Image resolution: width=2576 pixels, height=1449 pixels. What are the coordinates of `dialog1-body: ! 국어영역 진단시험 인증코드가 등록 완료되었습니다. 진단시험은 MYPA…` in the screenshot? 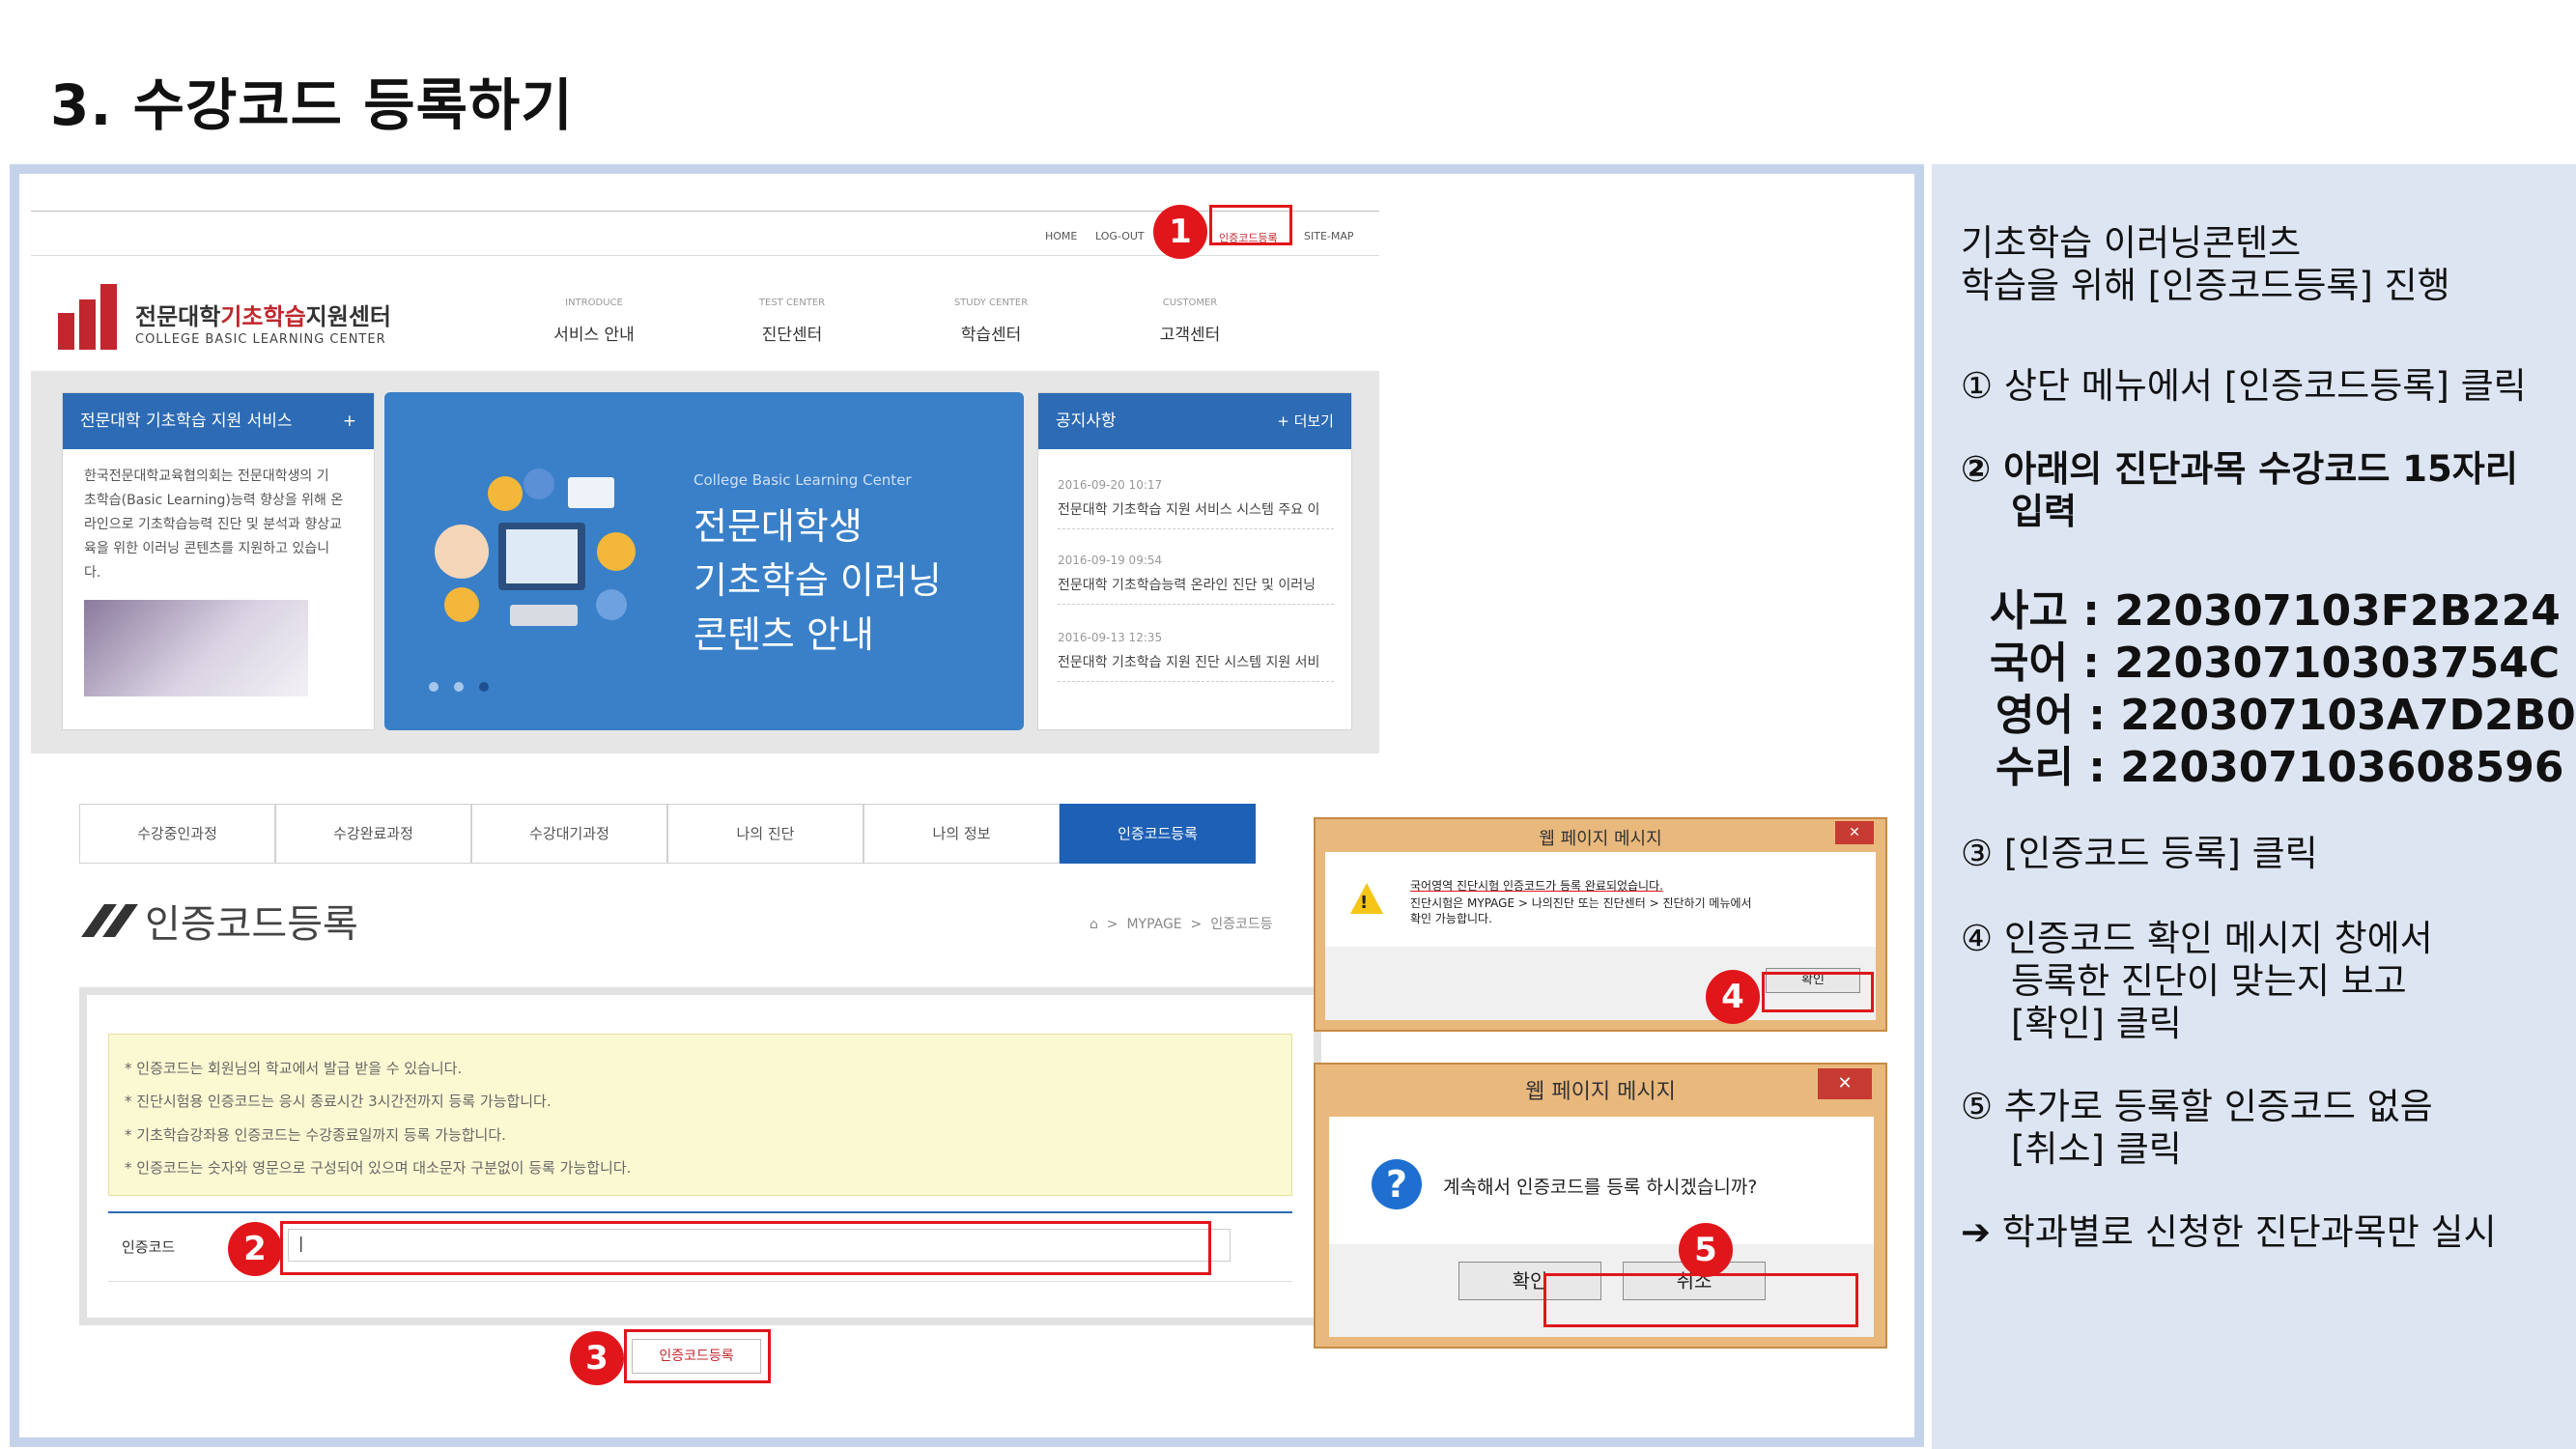 It's located at (1600, 899).